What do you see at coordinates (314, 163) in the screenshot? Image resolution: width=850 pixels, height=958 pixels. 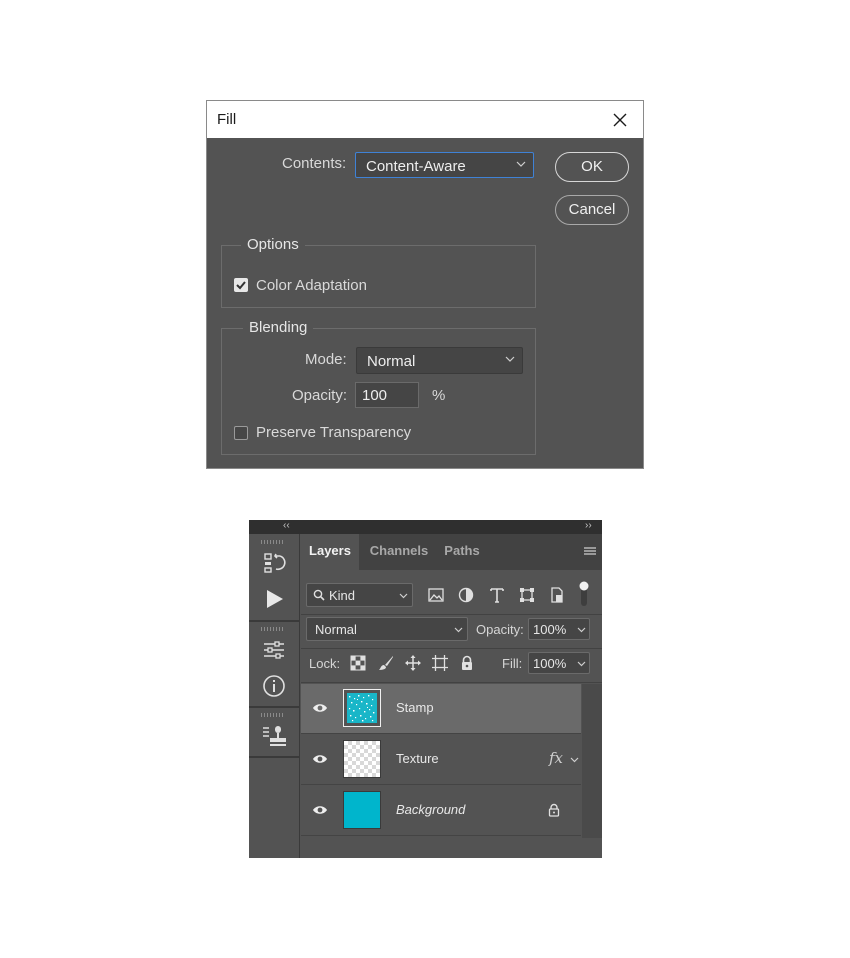 I see `contents-label: Contents:` at bounding box center [314, 163].